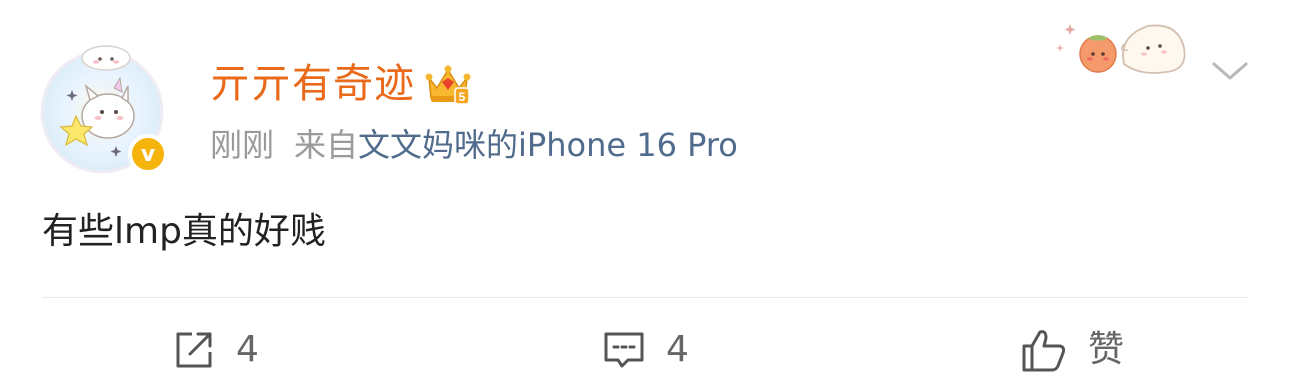 The width and height of the screenshot is (1290, 389). I want to click on post-time: 刚刚, so click(242, 145).